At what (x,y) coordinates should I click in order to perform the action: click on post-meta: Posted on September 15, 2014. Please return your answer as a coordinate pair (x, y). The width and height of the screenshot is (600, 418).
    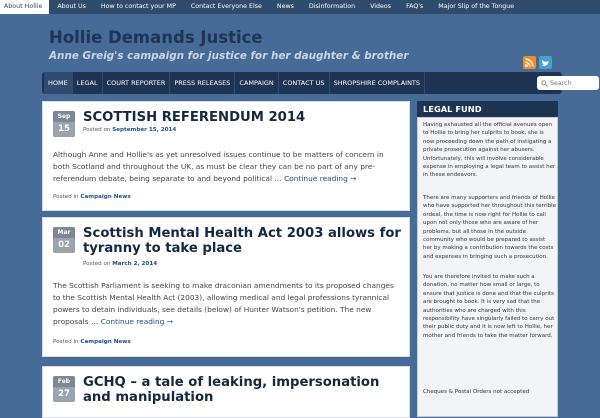
    Looking at the image, I should click on (129, 130).